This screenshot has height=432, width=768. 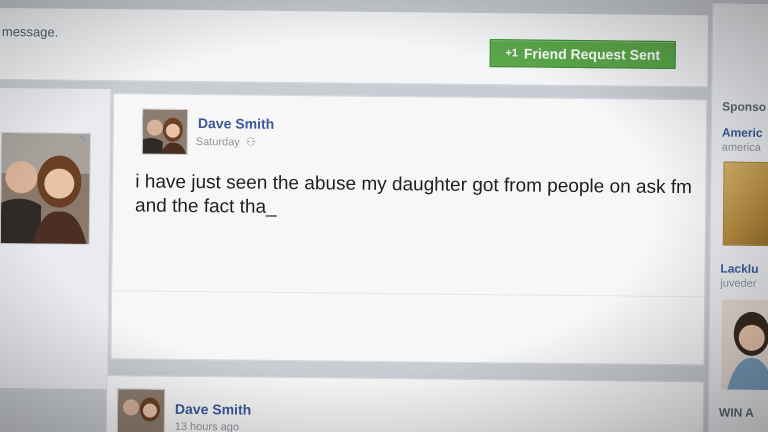 I want to click on edit-photo-icon: ✎, so click(x=83, y=139).